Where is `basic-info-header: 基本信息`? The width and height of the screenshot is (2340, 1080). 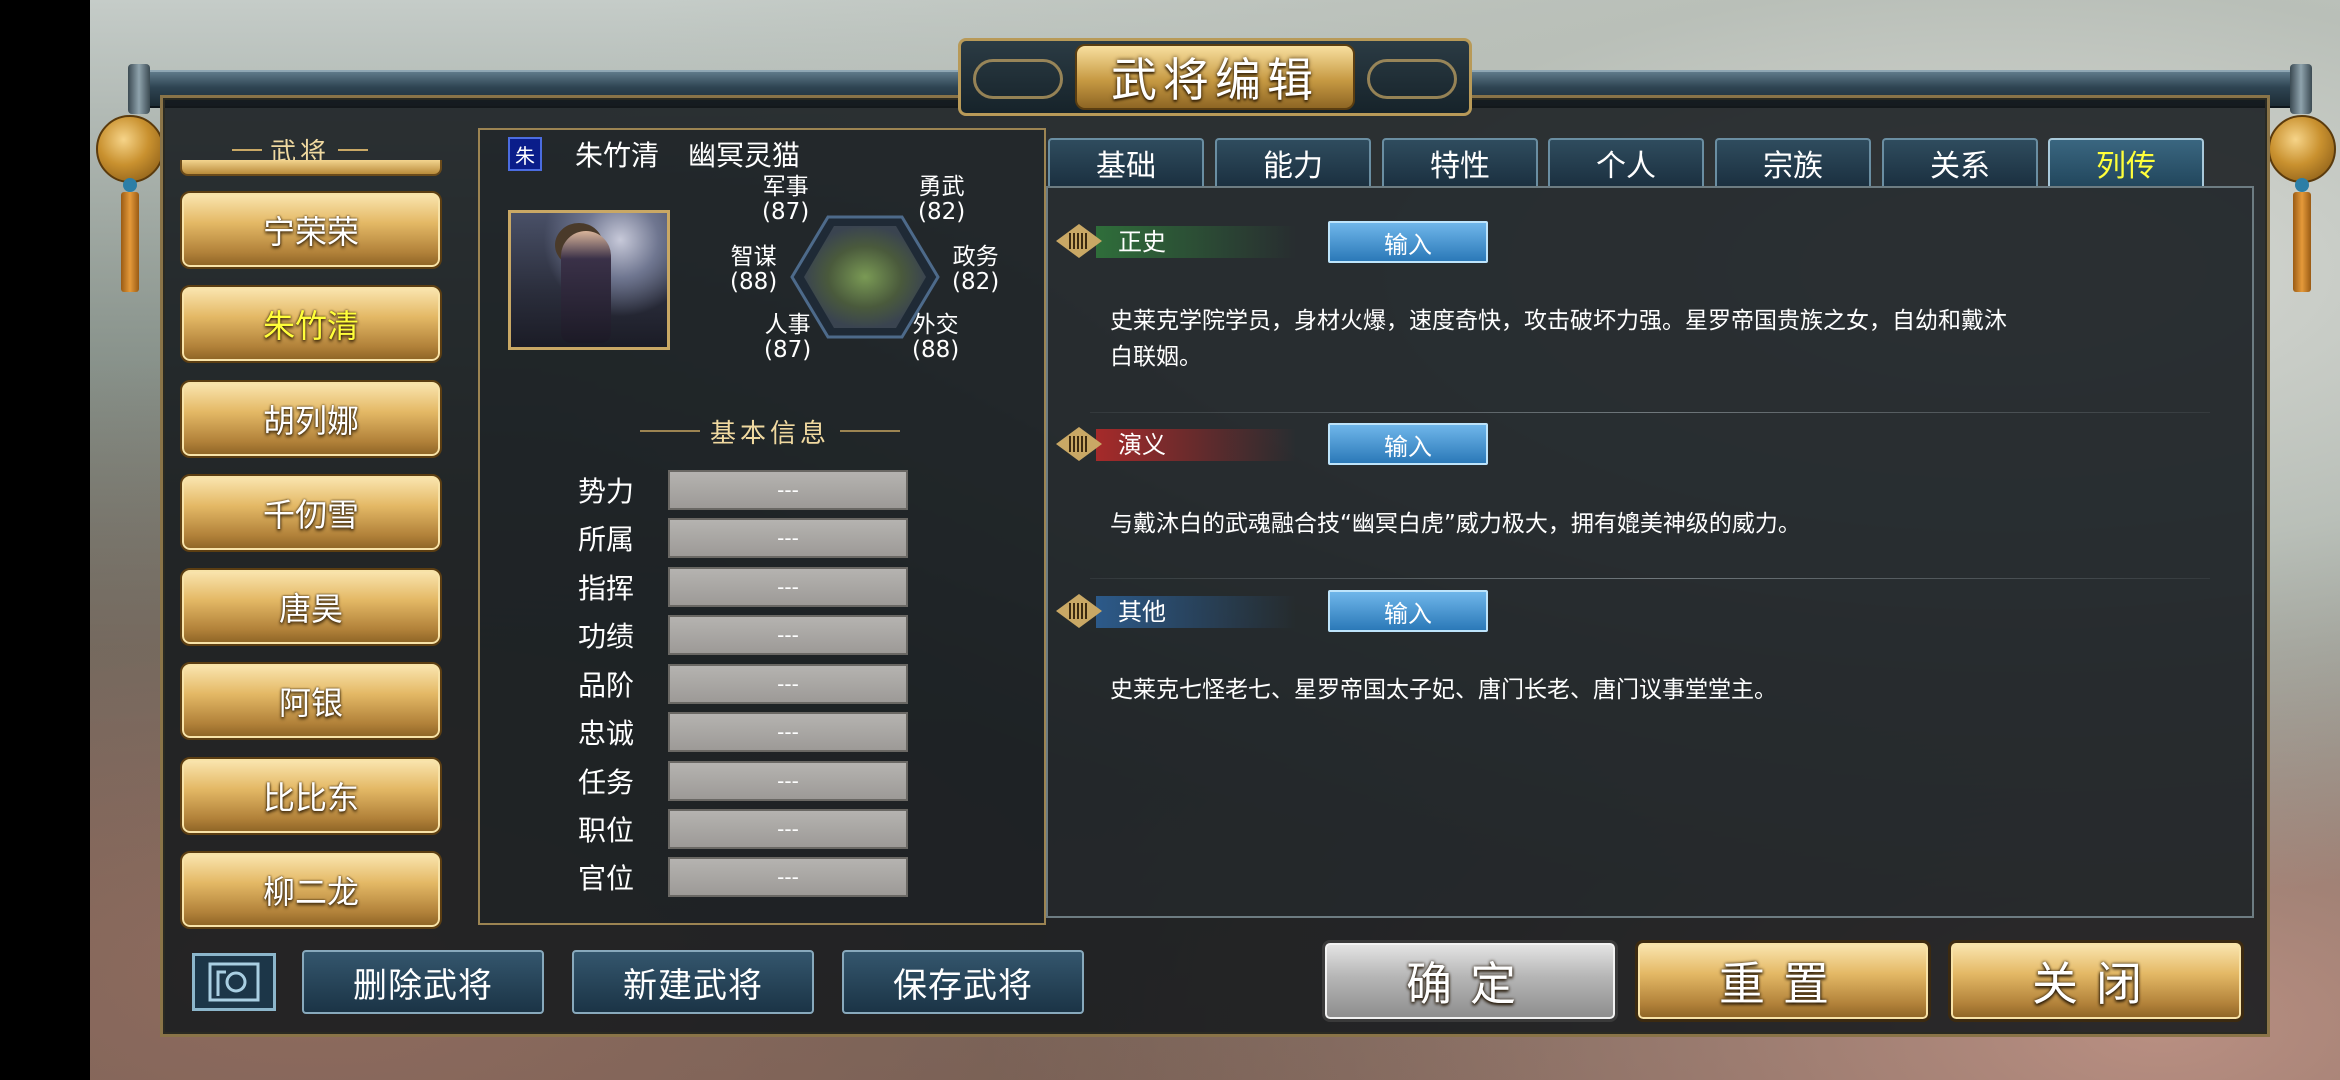 basic-info-header: 基本信息 is located at coordinates (770, 431).